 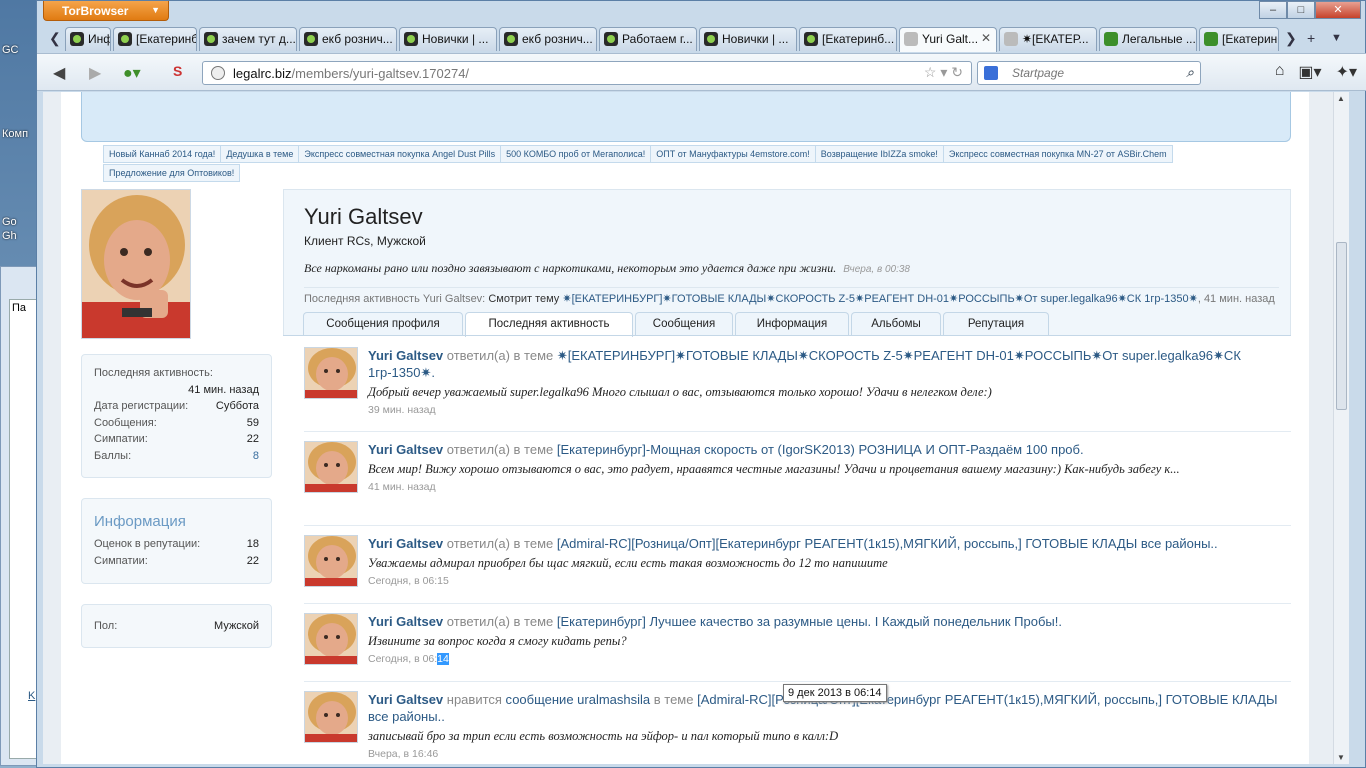 What do you see at coordinates (1341, 428) in the screenshot?
I see `vertical-scrollbar: ▲ ▼` at bounding box center [1341, 428].